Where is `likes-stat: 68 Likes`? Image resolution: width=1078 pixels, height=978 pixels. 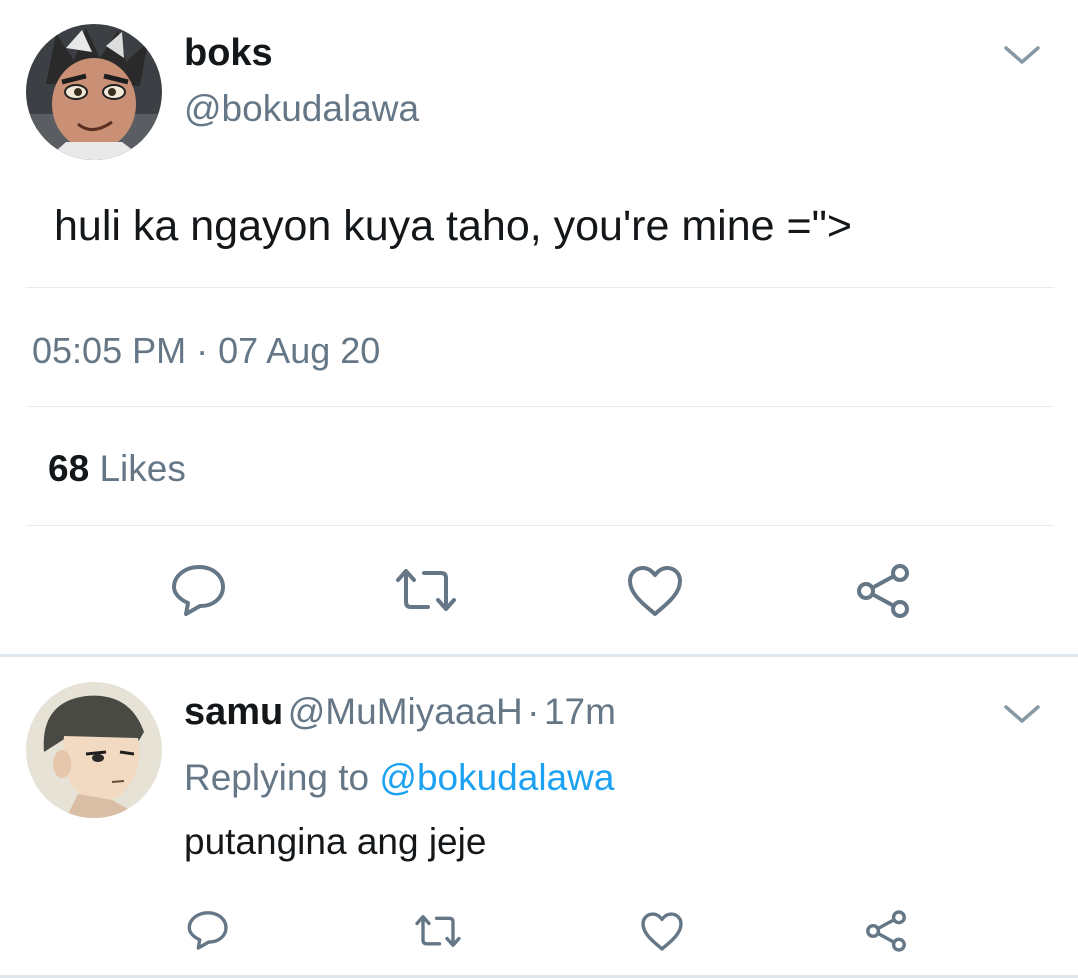 likes-stat: 68 Likes is located at coordinates (117, 469).